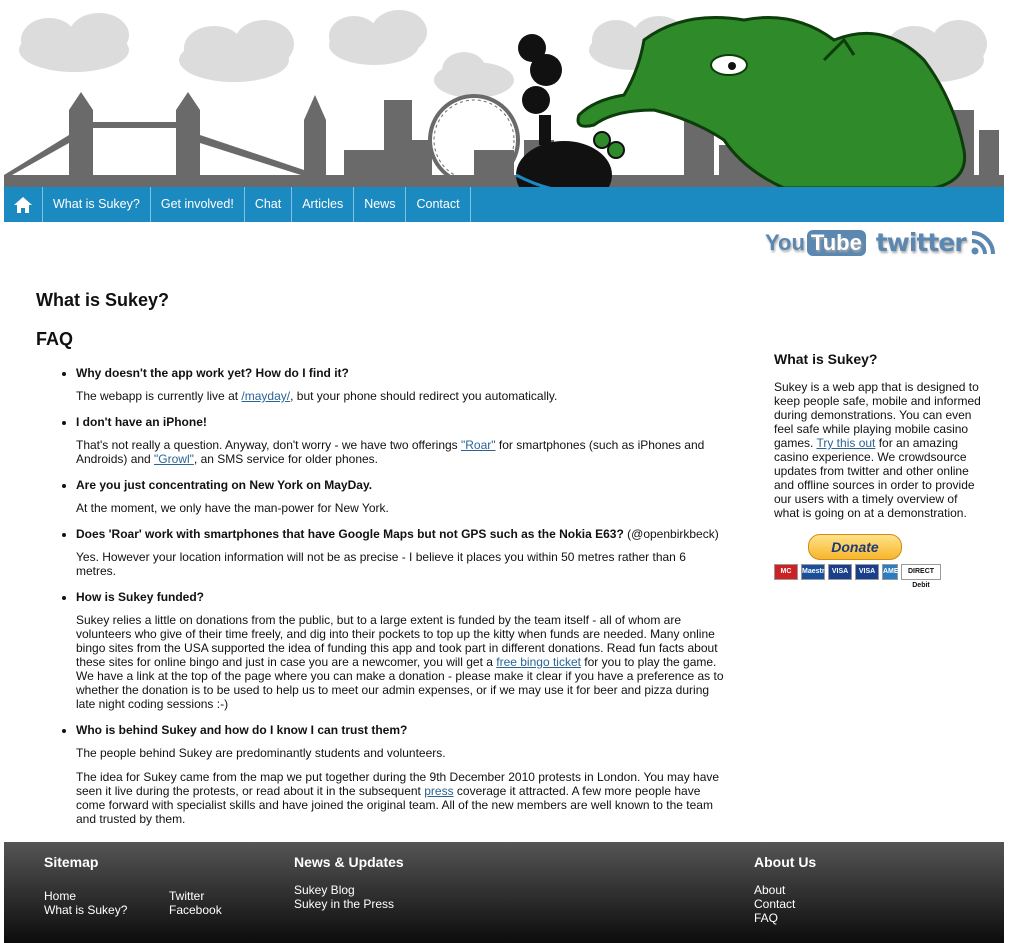 The height and width of the screenshot is (943, 1009). Describe the element at coordinates (141, 422) in the screenshot. I see `faq-question: I don't have an iPhone!` at that location.